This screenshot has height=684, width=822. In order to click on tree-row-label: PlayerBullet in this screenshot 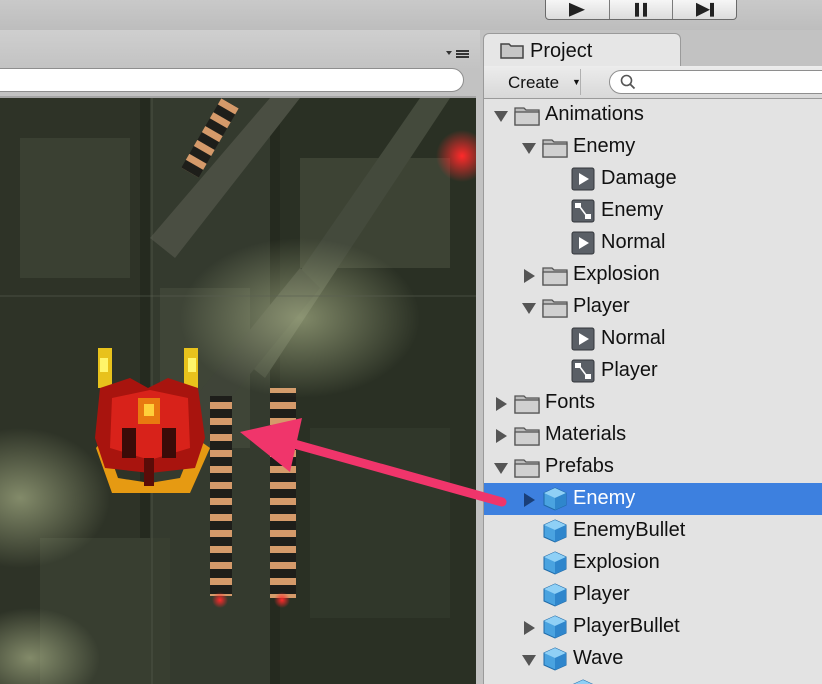, I will do `click(626, 626)`.